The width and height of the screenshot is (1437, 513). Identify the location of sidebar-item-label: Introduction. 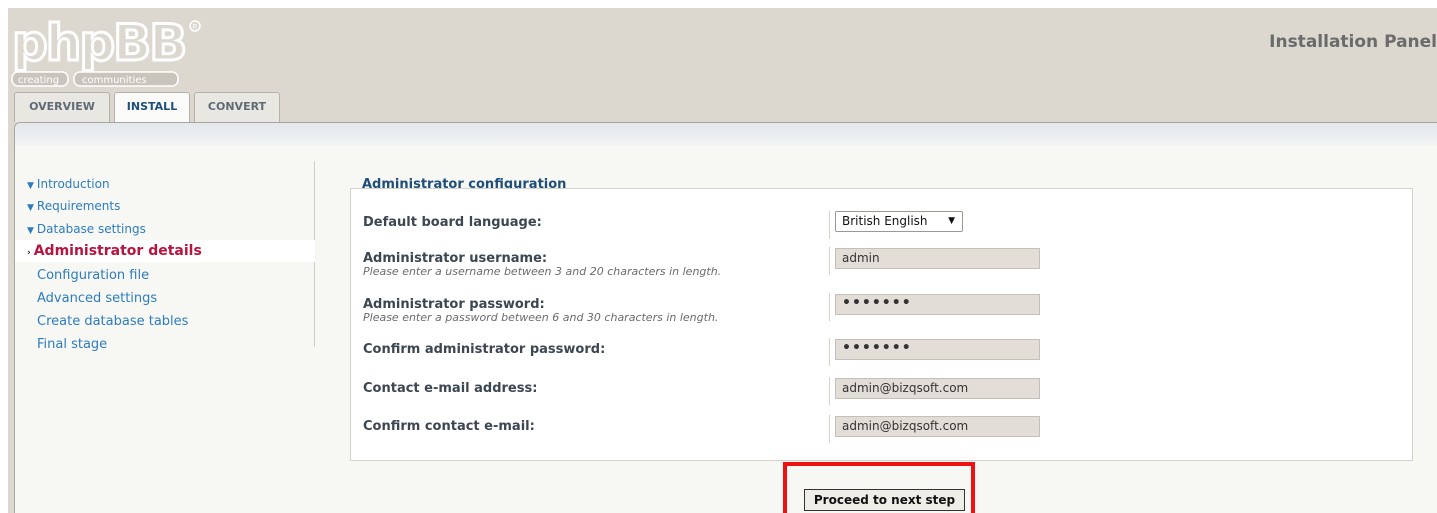
(73, 184).